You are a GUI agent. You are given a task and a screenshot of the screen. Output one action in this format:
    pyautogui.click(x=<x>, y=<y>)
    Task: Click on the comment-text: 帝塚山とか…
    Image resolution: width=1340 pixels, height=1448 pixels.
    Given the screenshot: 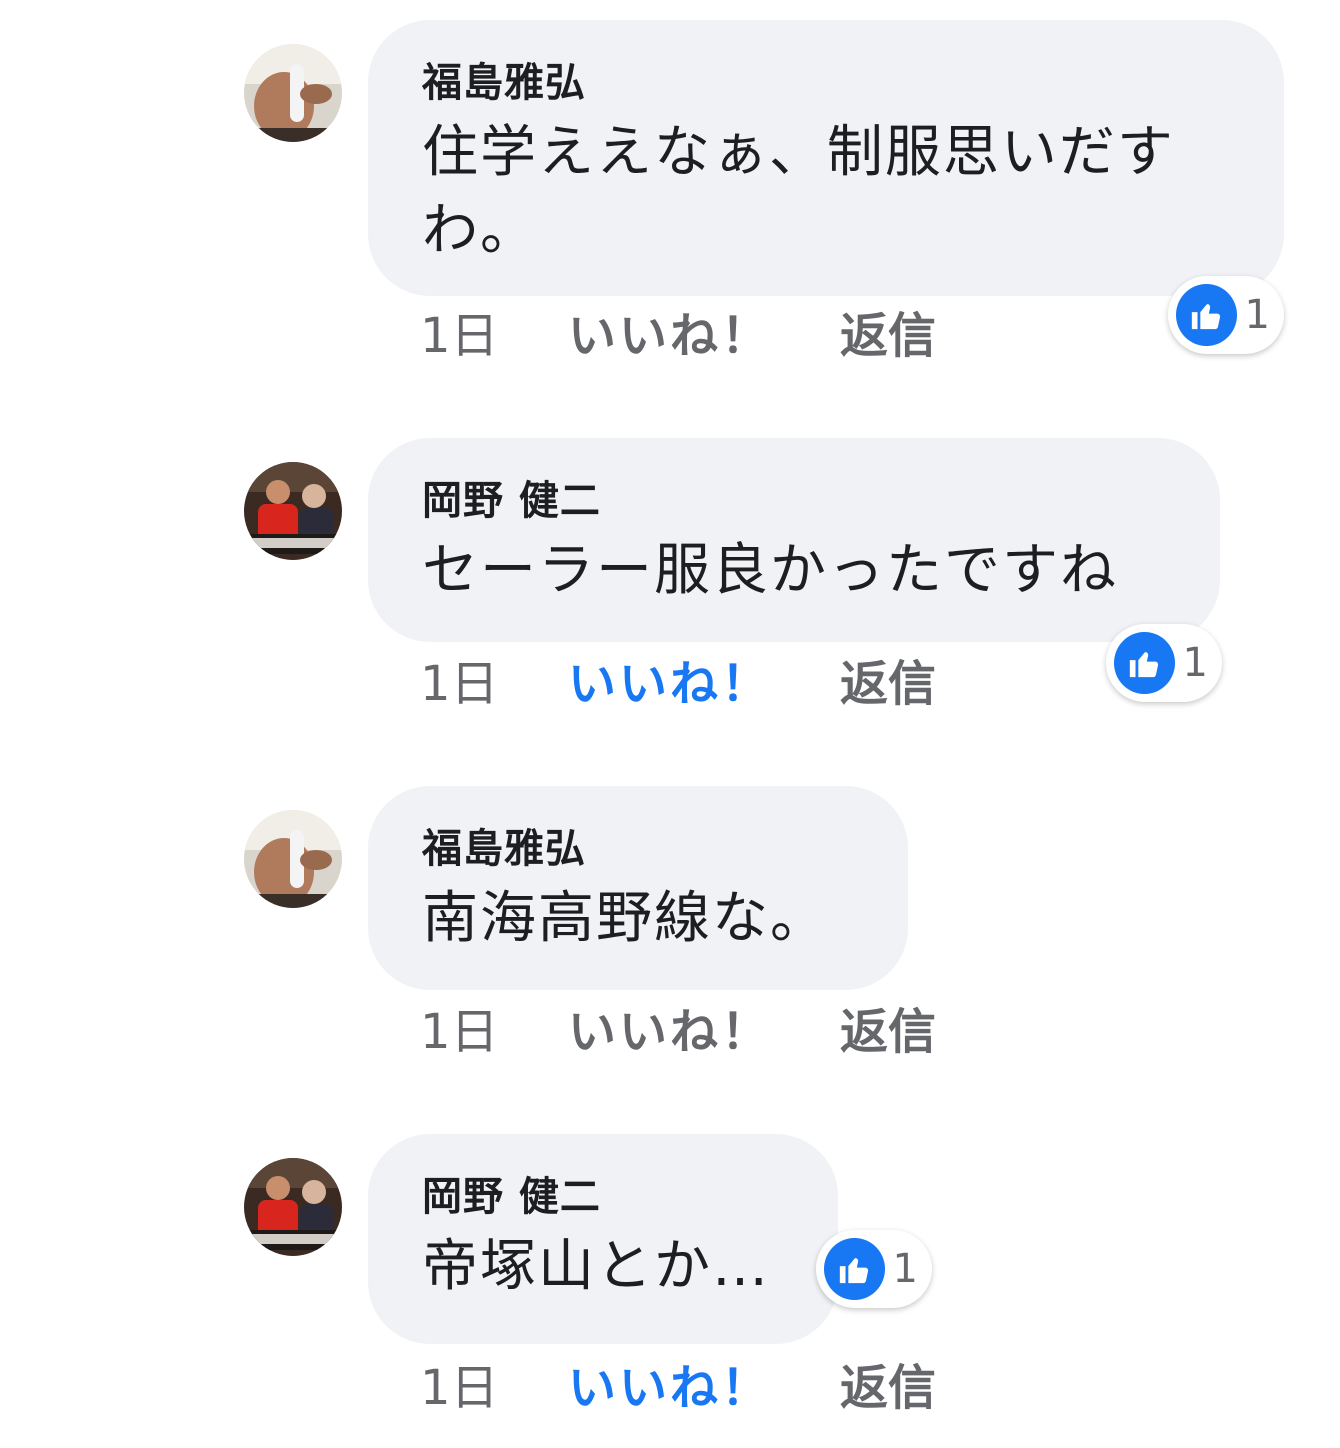 What is the action you would take?
    pyautogui.click(x=596, y=1266)
    